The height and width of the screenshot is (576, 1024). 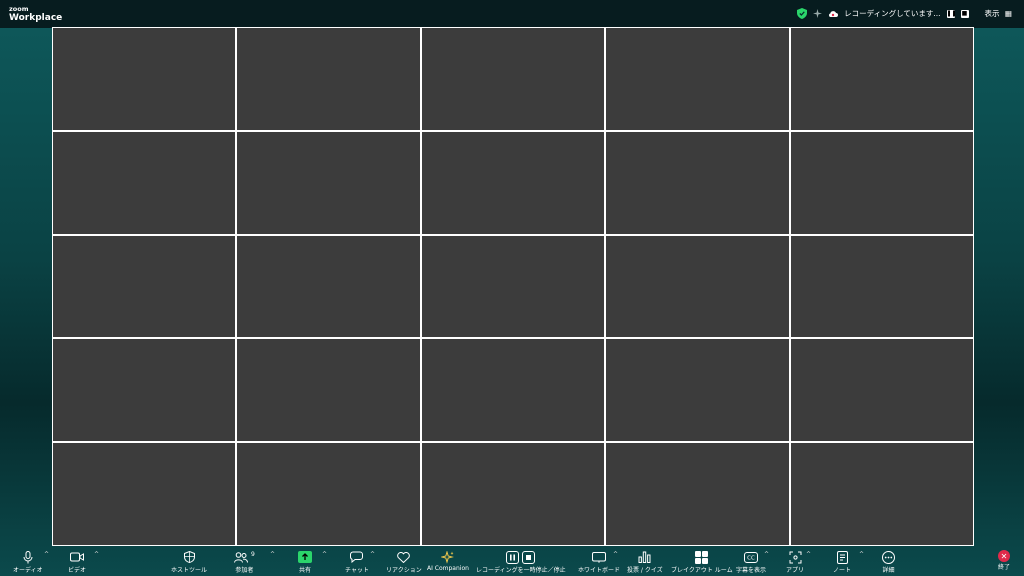 What do you see at coordinates (1003, 556) in the screenshot?
I see `close-icon: ✕` at bounding box center [1003, 556].